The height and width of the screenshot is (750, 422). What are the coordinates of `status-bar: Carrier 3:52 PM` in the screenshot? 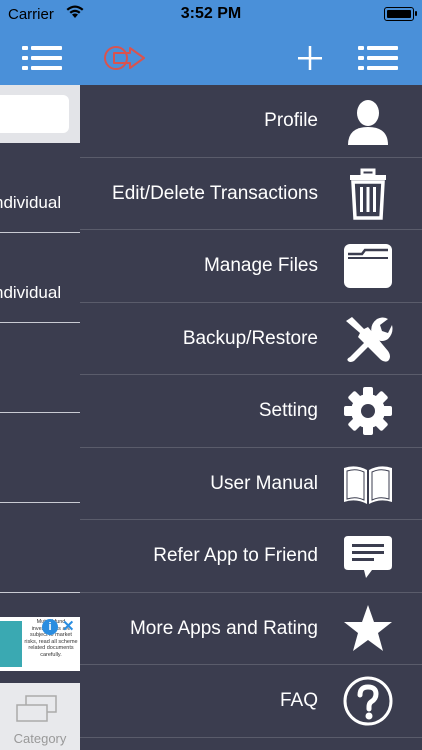 It's located at (211, 15).